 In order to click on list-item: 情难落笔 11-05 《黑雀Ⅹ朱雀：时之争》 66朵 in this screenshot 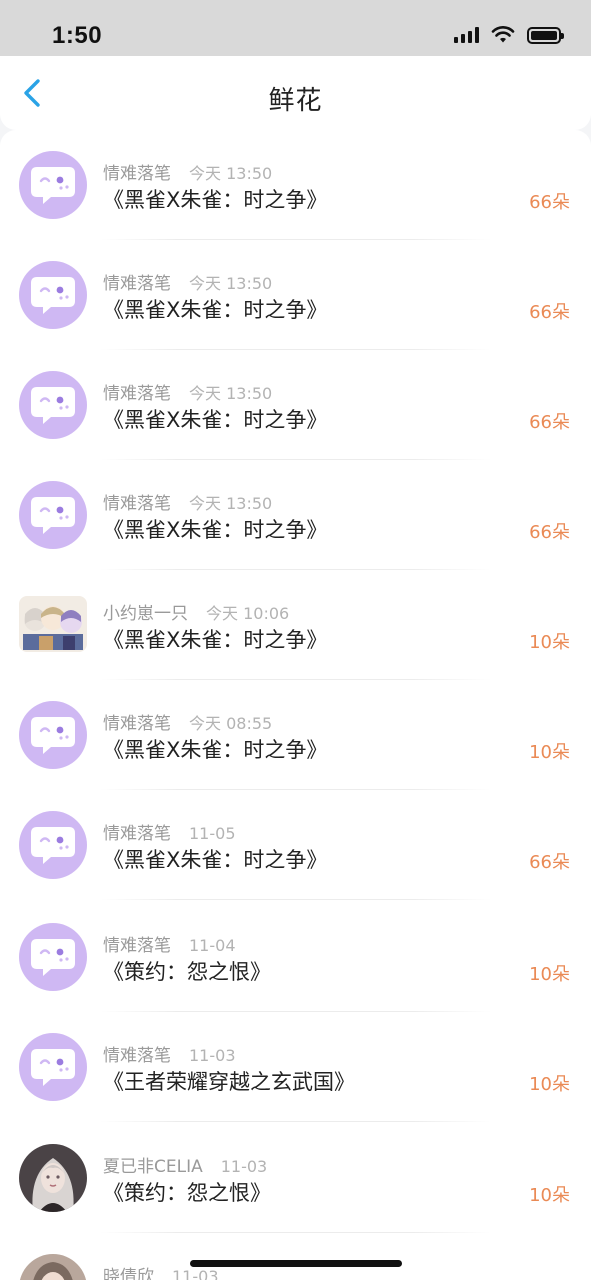, I will do `click(295, 845)`.